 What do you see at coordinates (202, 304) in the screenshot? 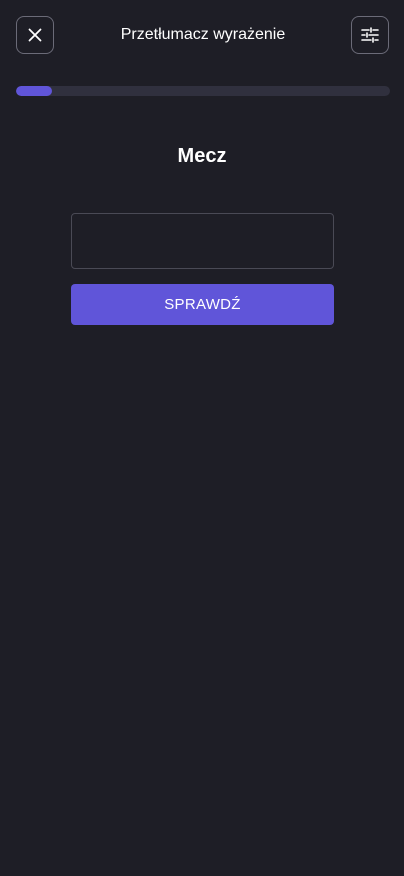
I see `check-button: SPRAWDŹ` at bounding box center [202, 304].